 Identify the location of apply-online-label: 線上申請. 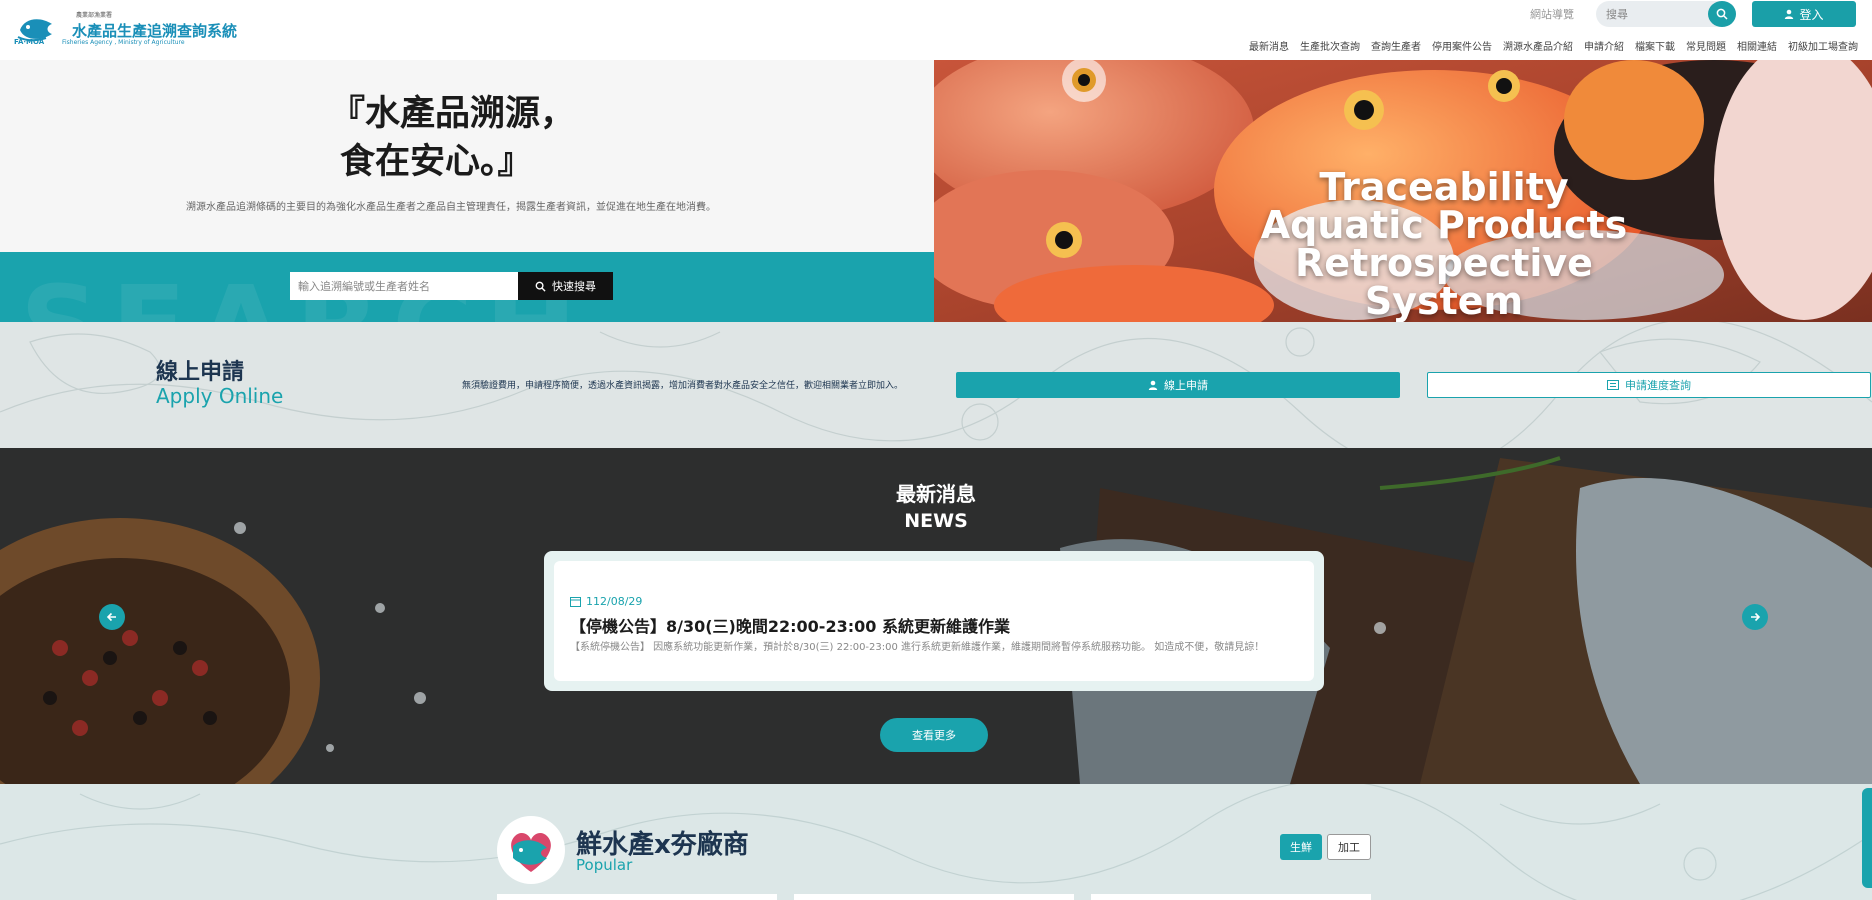
(1186, 385).